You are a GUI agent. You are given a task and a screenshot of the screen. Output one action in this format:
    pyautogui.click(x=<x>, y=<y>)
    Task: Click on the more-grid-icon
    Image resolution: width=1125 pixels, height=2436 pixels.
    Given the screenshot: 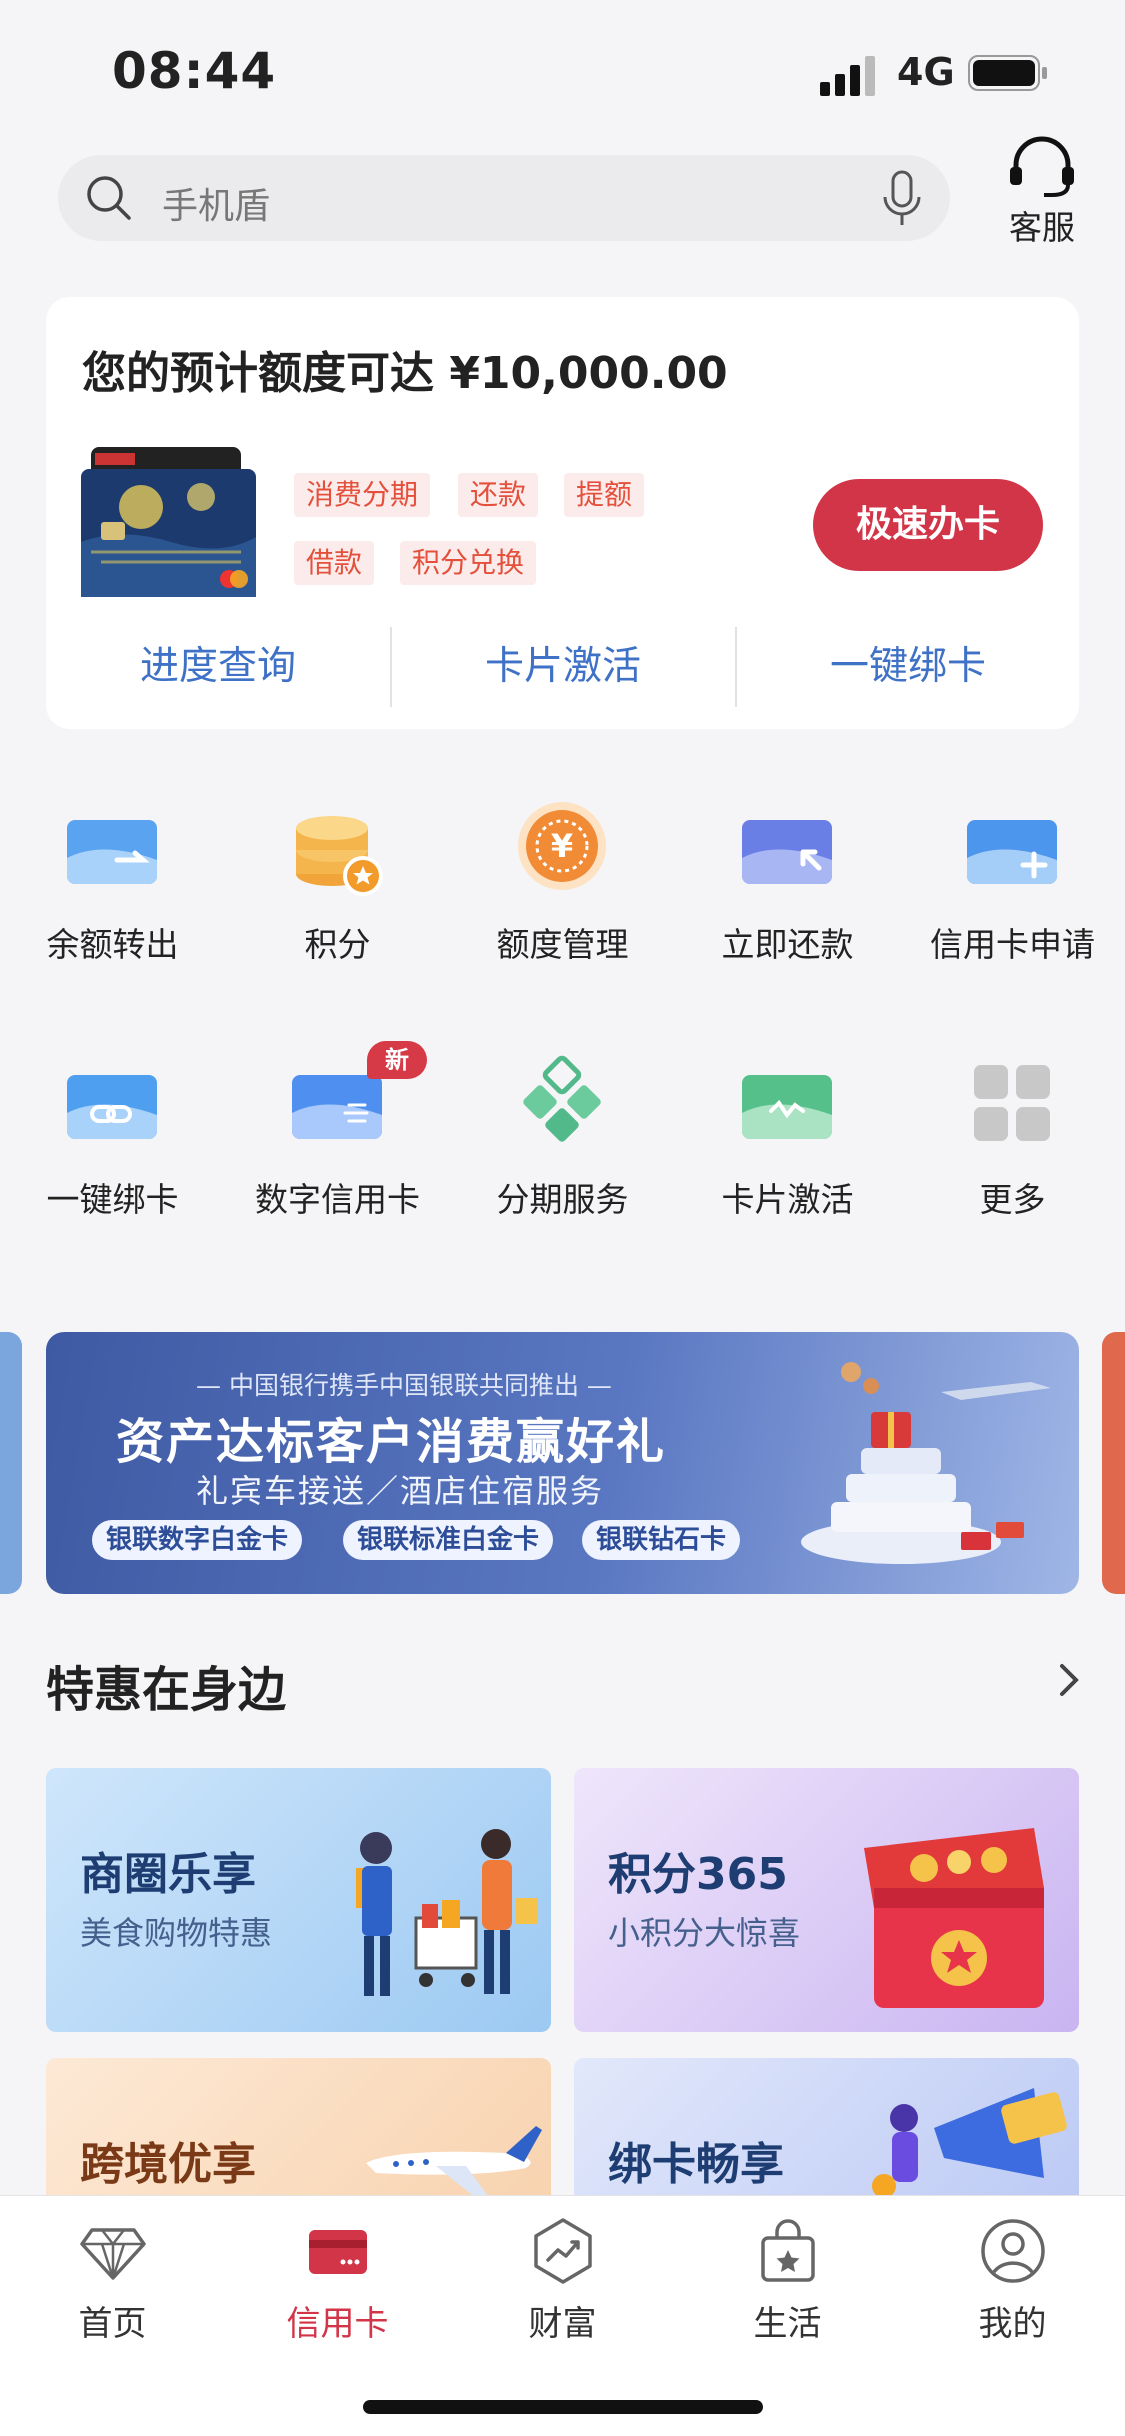 What is the action you would take?
    pyautogui.click(x=1012, y=1103)
    